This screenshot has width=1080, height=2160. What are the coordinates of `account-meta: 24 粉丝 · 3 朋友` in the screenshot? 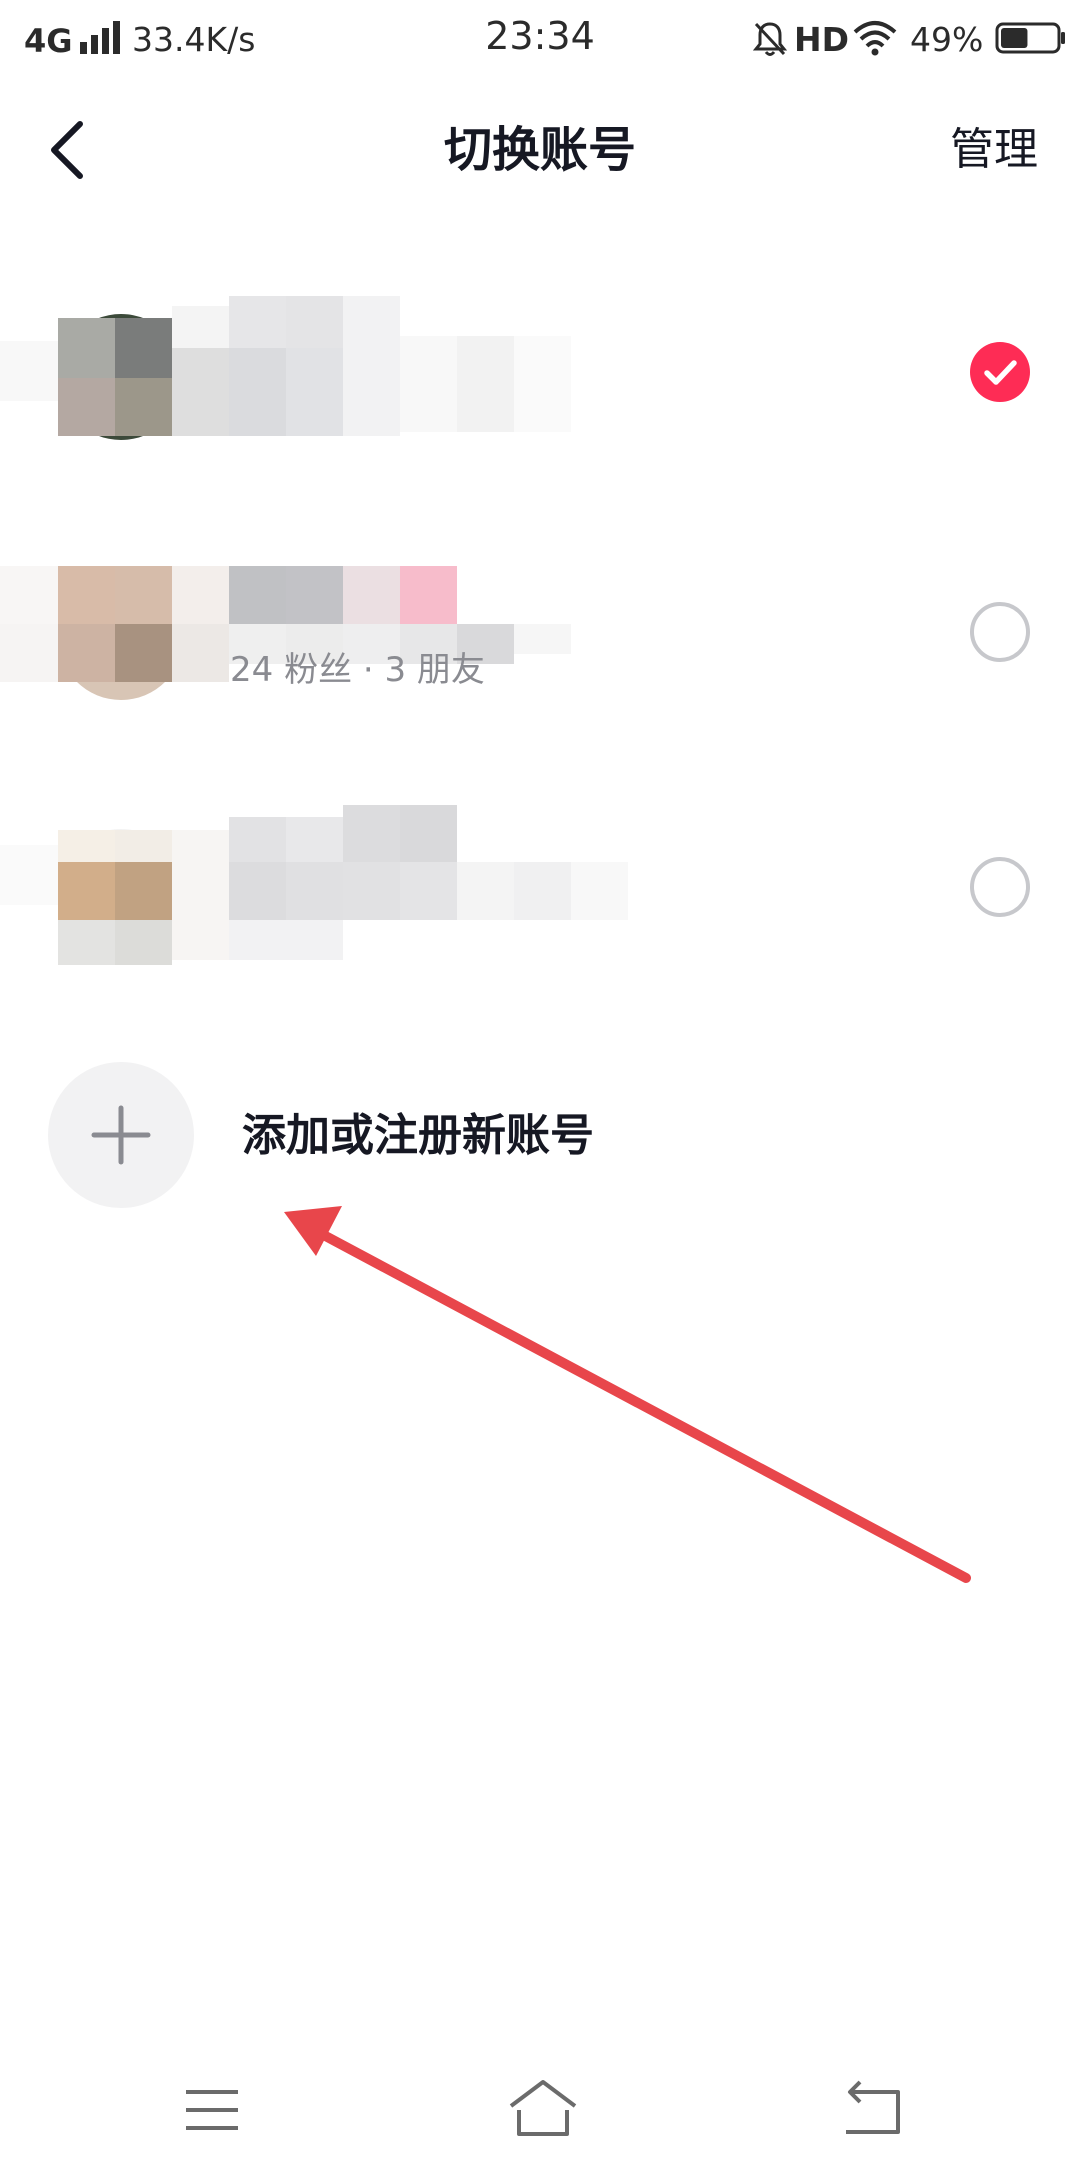 It's located at (357, 670).